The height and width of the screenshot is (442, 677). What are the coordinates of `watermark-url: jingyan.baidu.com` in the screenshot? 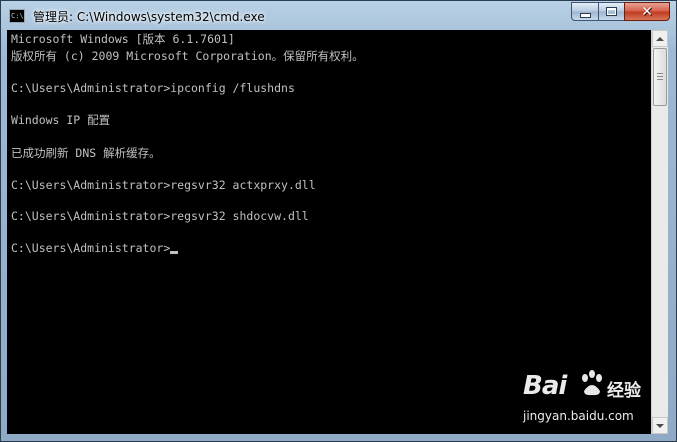 It's located at (578, 416).